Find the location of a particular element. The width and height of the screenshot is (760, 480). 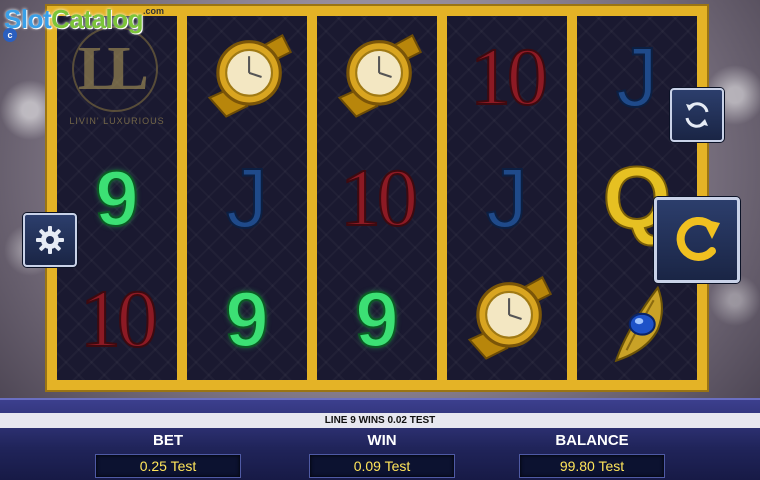

watermark-catalog-text: Catalog is located at coordinates (97, 19).